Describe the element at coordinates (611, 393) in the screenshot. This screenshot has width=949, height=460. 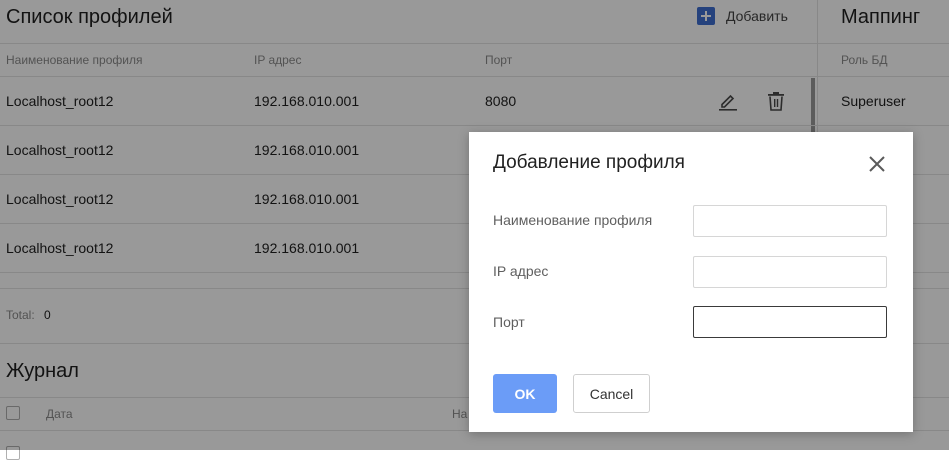
I see `cancel-button: Cancel` at that location.